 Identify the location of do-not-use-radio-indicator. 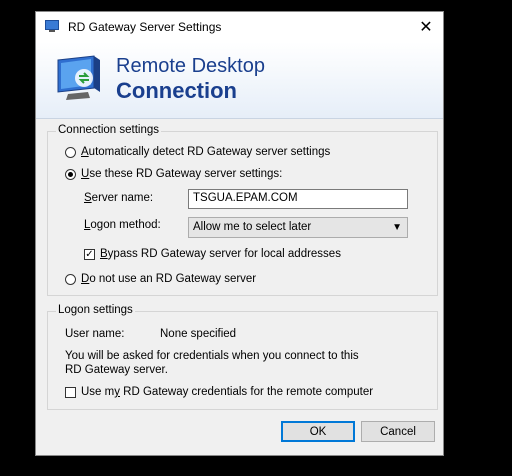
(70, 279).